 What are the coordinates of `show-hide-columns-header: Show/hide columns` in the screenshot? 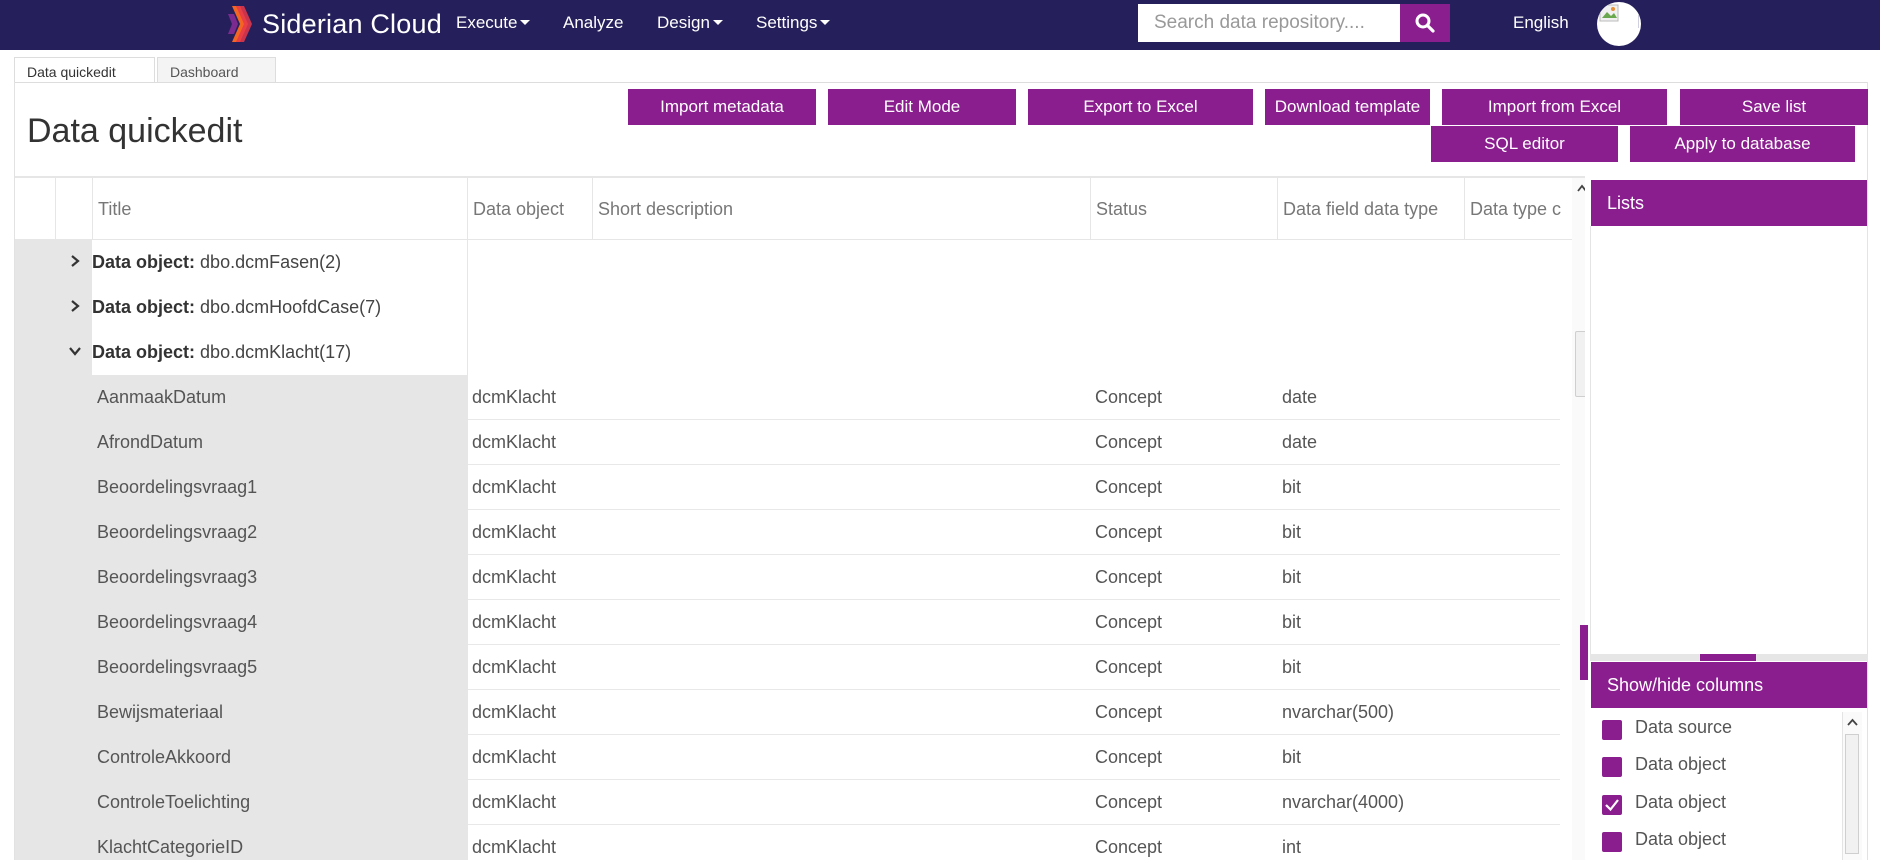 It's located at (1729, 685).